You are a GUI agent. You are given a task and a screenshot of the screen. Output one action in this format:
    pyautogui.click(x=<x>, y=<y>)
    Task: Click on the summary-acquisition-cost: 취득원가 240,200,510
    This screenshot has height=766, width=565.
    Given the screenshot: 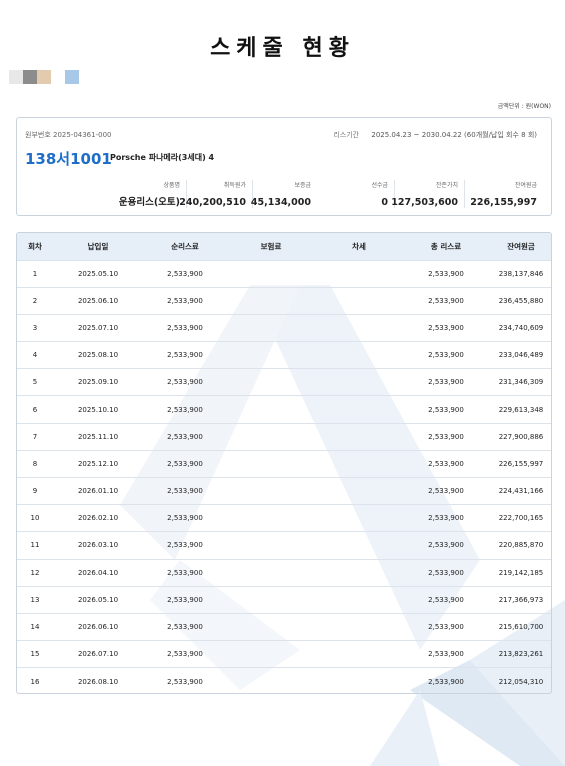 What is the action you would take?
    pyautogui.click(x=216, y=194)
    